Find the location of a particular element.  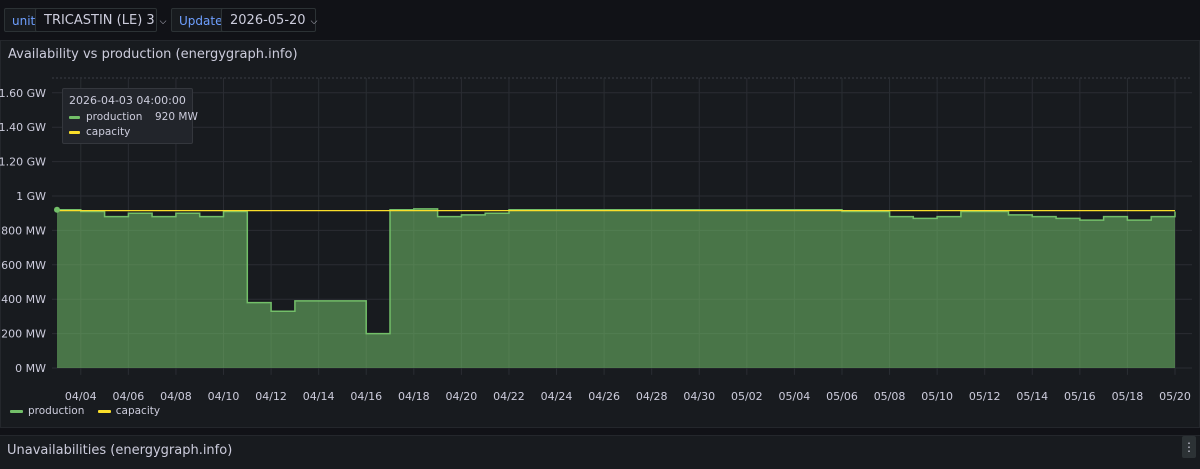

y-tick-label: 400 MW is located at coordinates (23, 299).